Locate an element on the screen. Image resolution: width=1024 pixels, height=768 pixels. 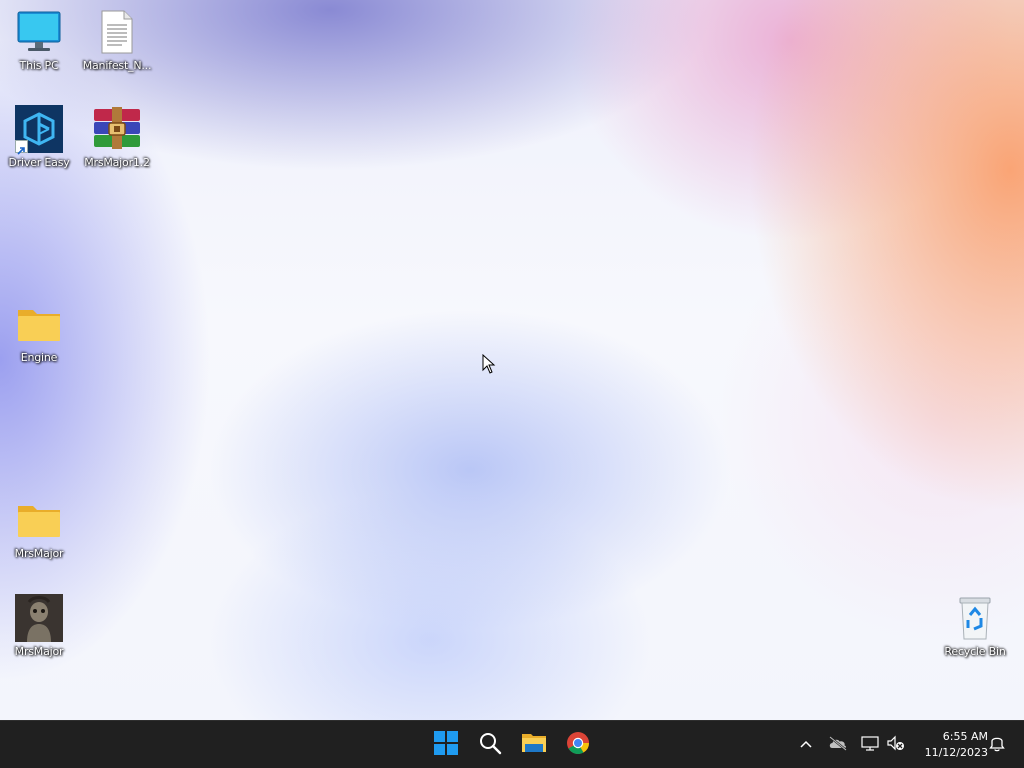
notification-bell-icon is located at coordinates (997, 745).